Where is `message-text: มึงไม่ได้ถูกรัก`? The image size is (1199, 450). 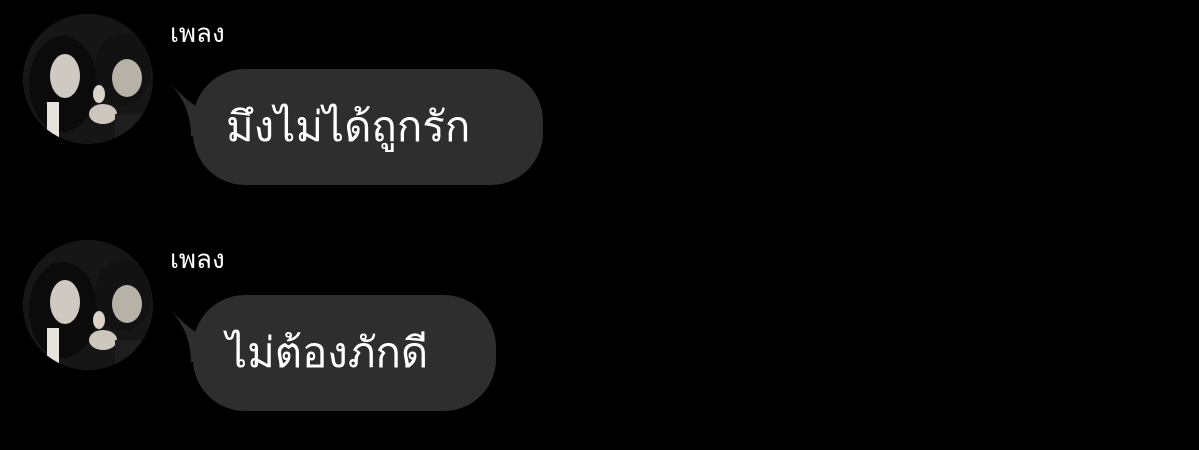
message-text: มึงไม่ได้ถูกรัก is located at coordinates (348, 126).